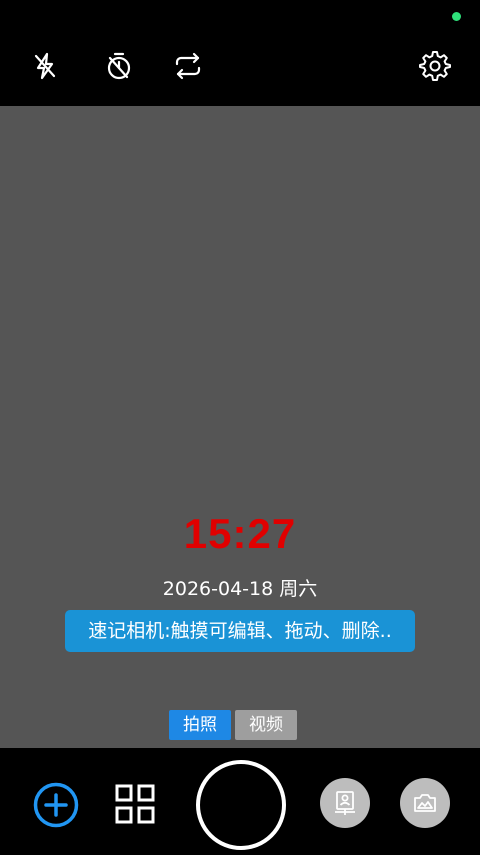 The height and width of the screenshot is (855, 480). I want to click on tab-photo: 拍照, so click(200, 725).